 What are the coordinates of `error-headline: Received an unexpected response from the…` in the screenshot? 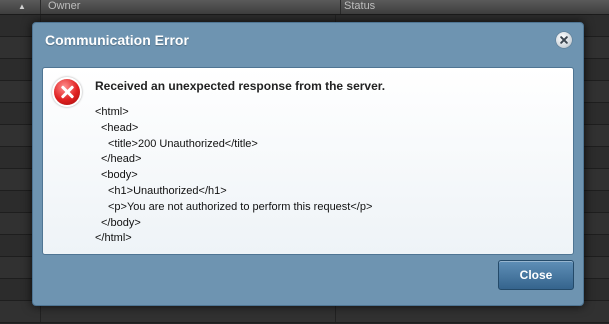 It's located at (240, 86).